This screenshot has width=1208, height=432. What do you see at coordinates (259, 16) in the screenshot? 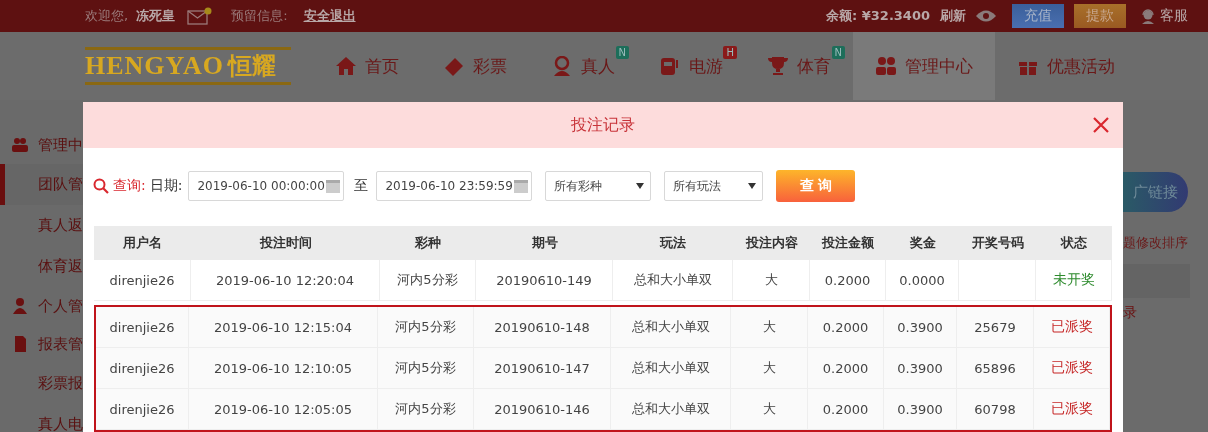
I see `message-label: 预留信息:` at bounding box center [259, 16].